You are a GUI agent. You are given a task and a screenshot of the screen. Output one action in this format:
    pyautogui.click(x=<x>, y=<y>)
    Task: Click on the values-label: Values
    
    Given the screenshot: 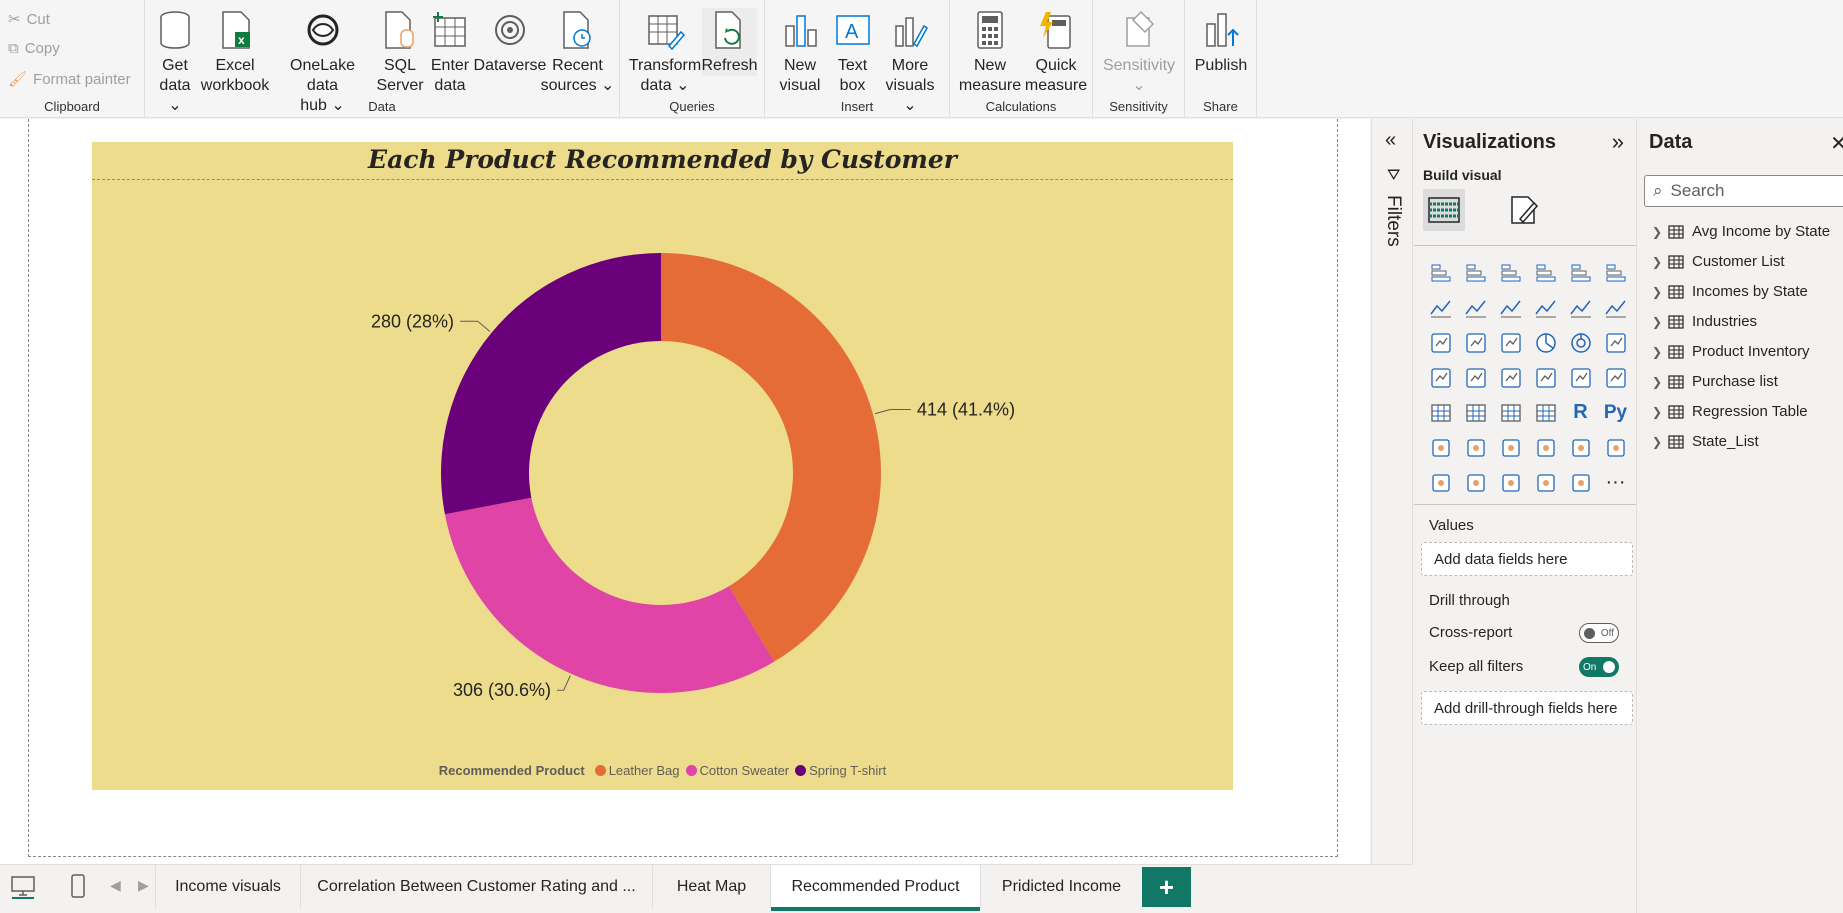 What is the action you would take?
    pyautogui.click(x=1451, y=525)
    